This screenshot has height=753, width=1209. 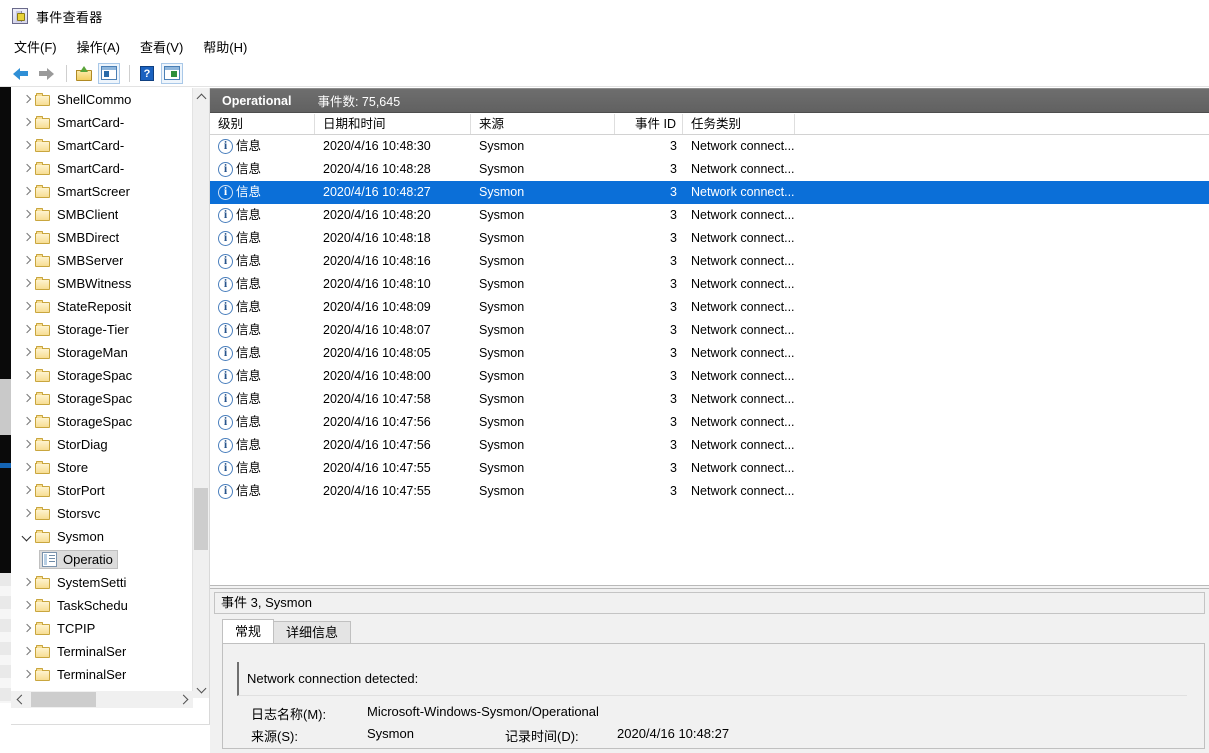 I want to click on column-header-level: 级别, so click(x=262, y=124).